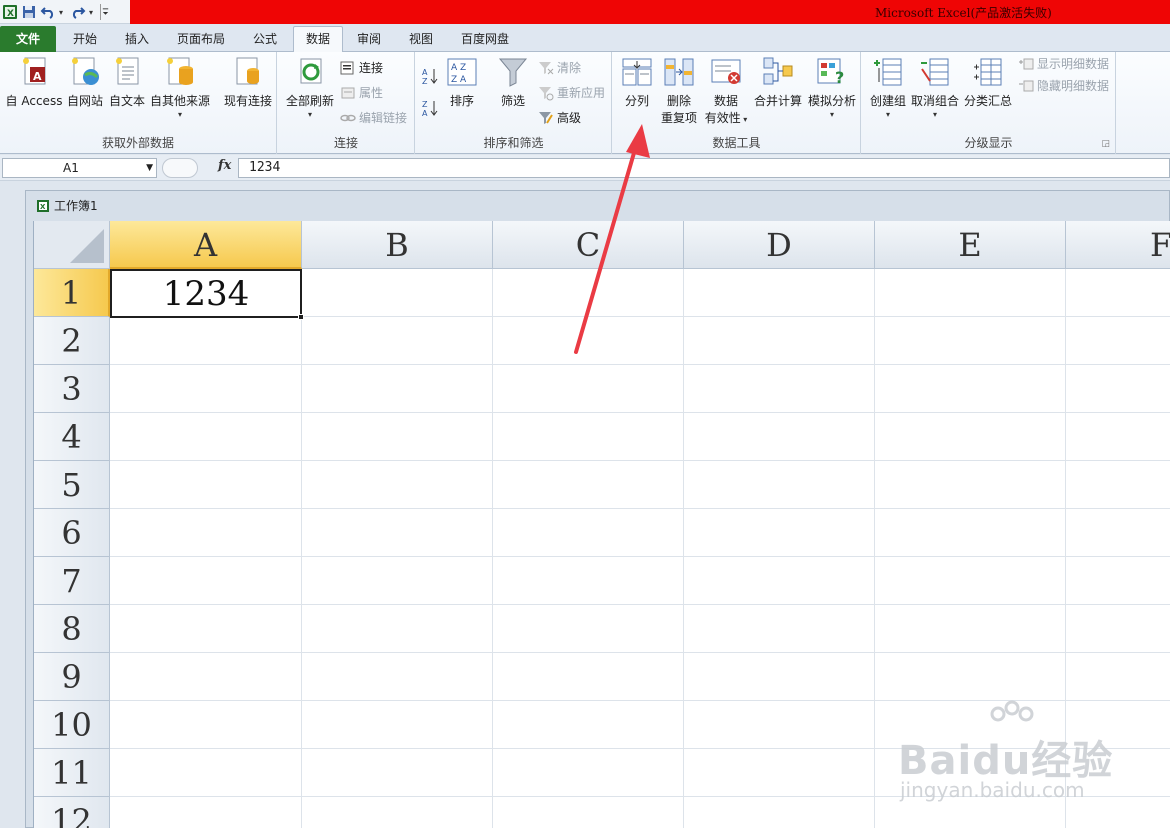 This screenshot has width=1170, height=828. What do you see at coordinates (888, 115) in the screenshot?
I see `group-dropdown-icon: ▾` at bounding box center [888, 115].